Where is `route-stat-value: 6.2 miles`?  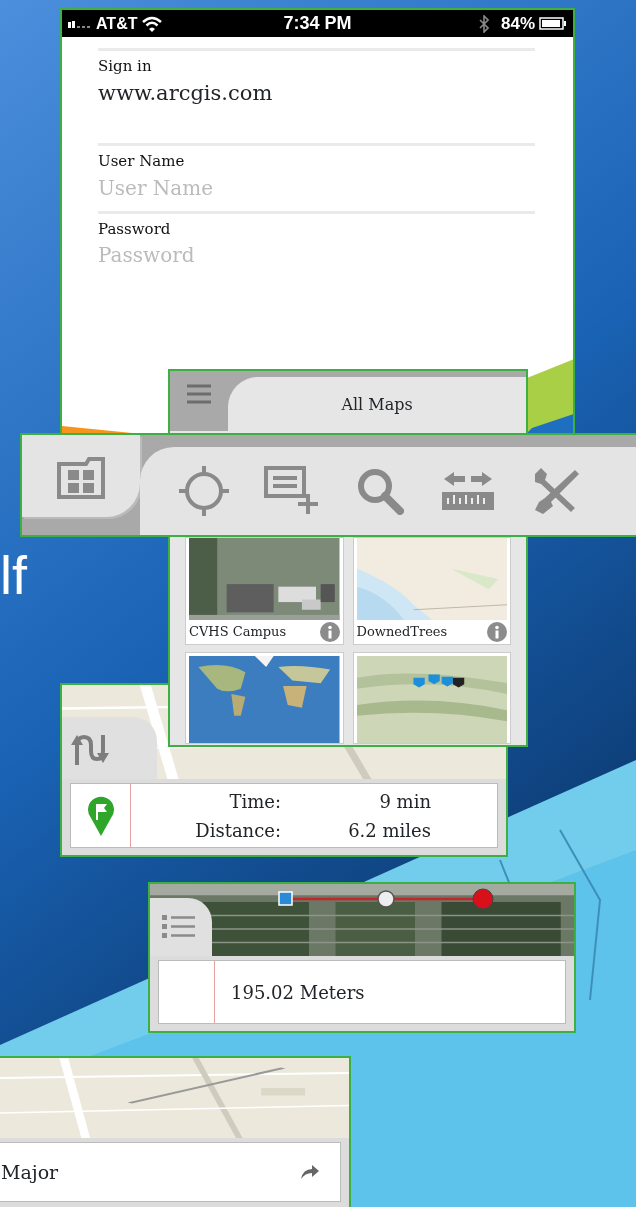
route-stat-value: 6.2 miles is located at coordinates (389, 830).